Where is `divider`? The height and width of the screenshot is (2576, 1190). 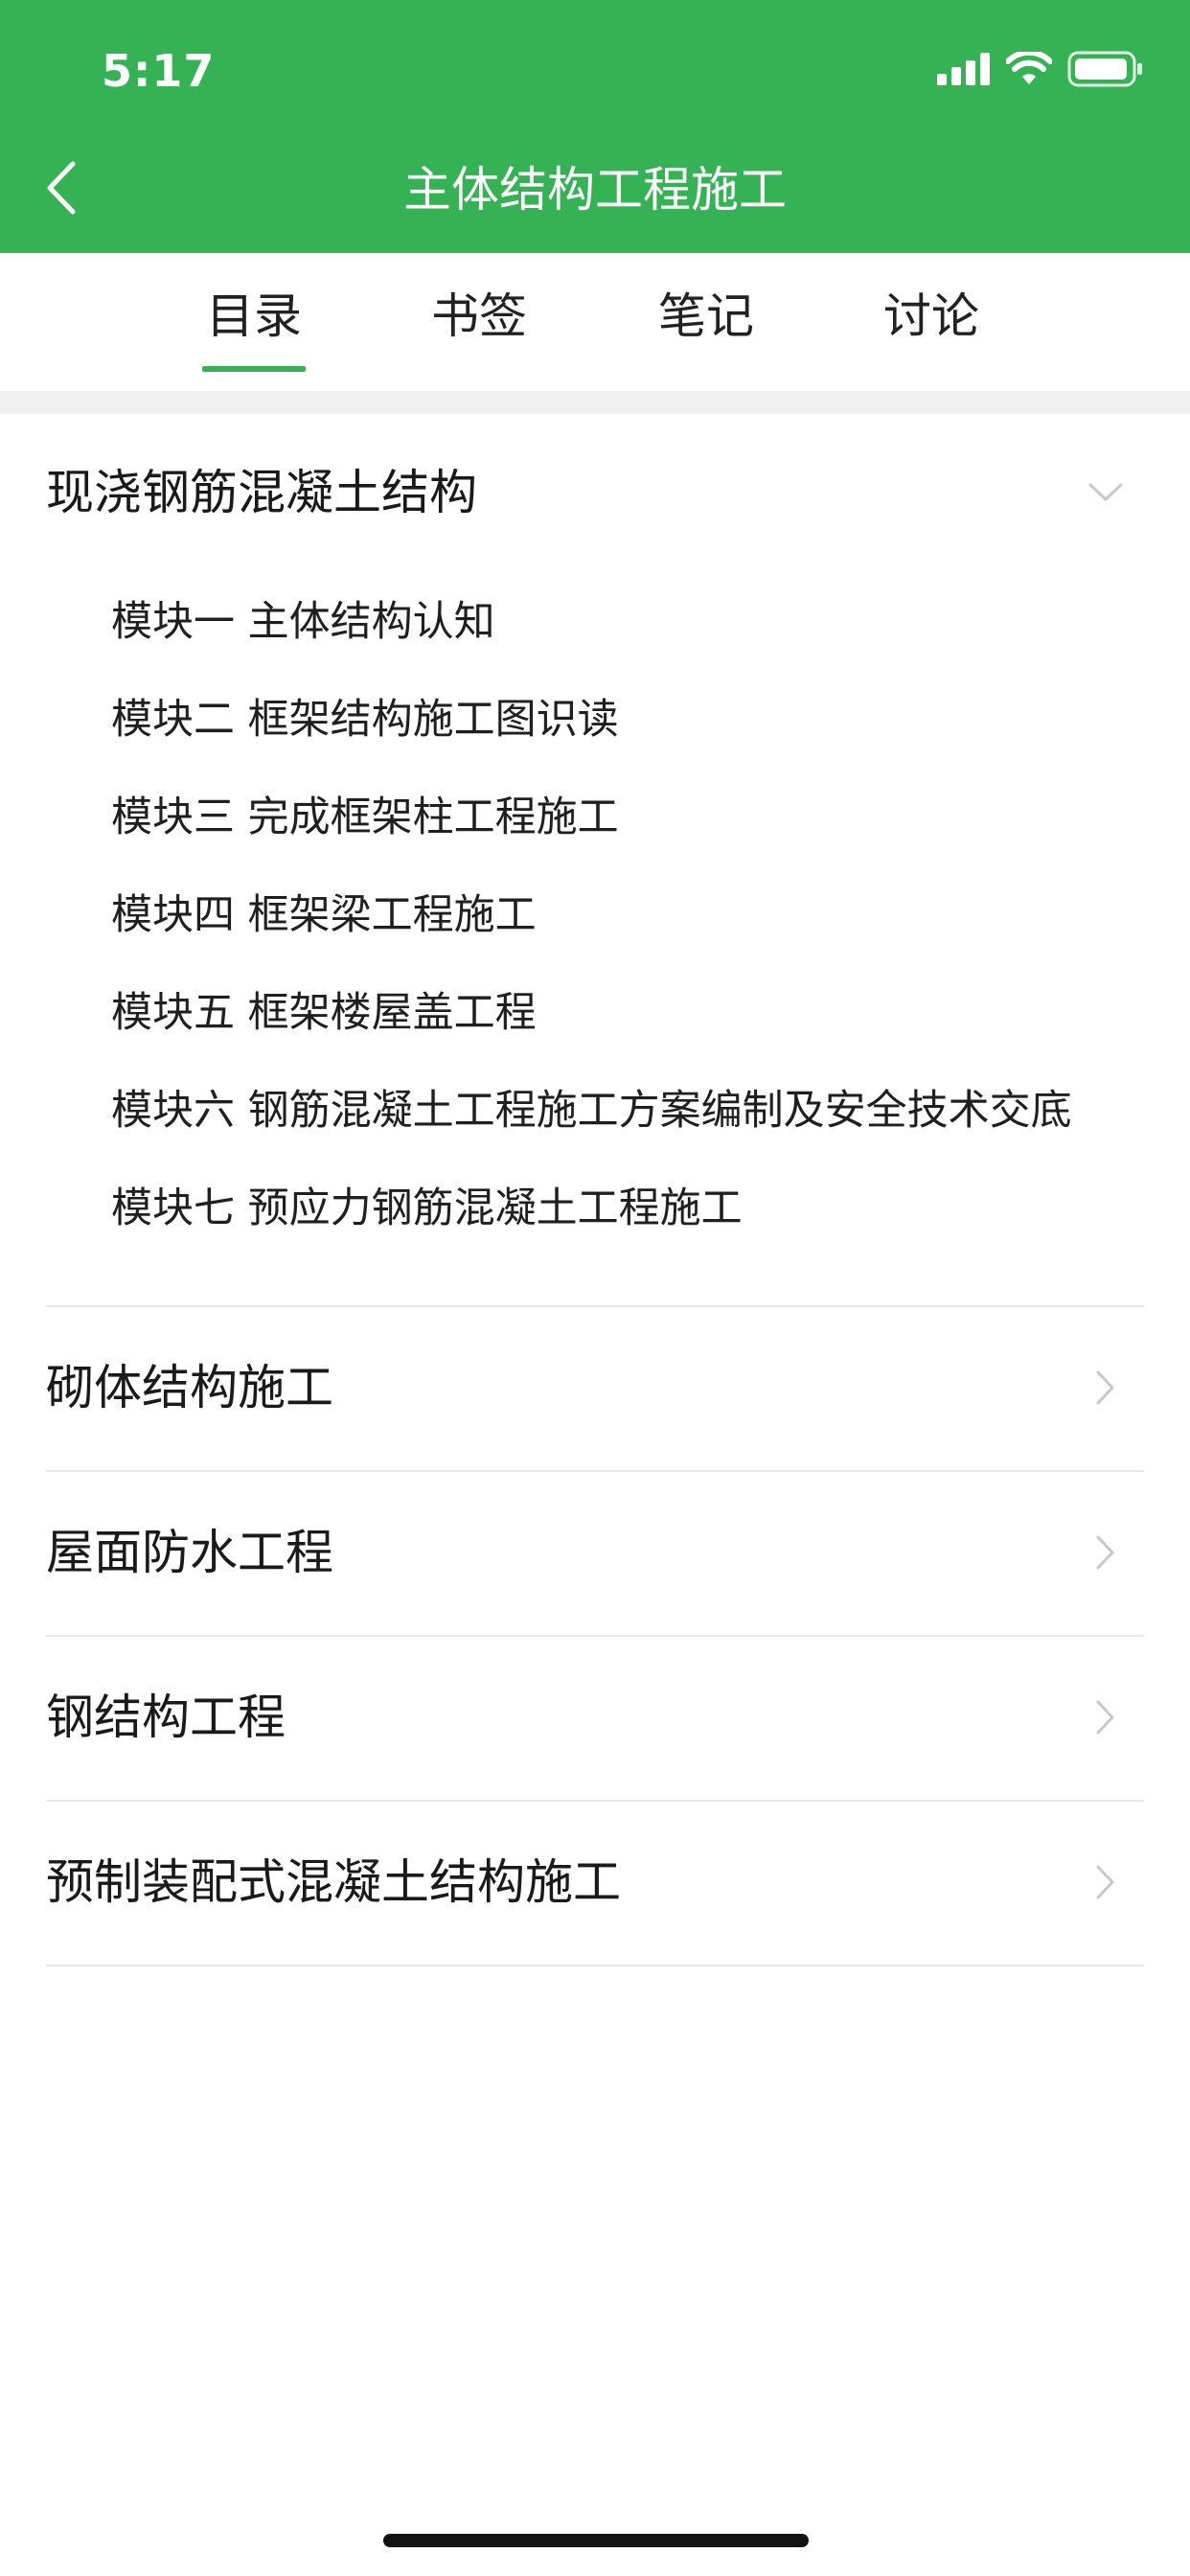
divider is located at coordinates (595, 1966).